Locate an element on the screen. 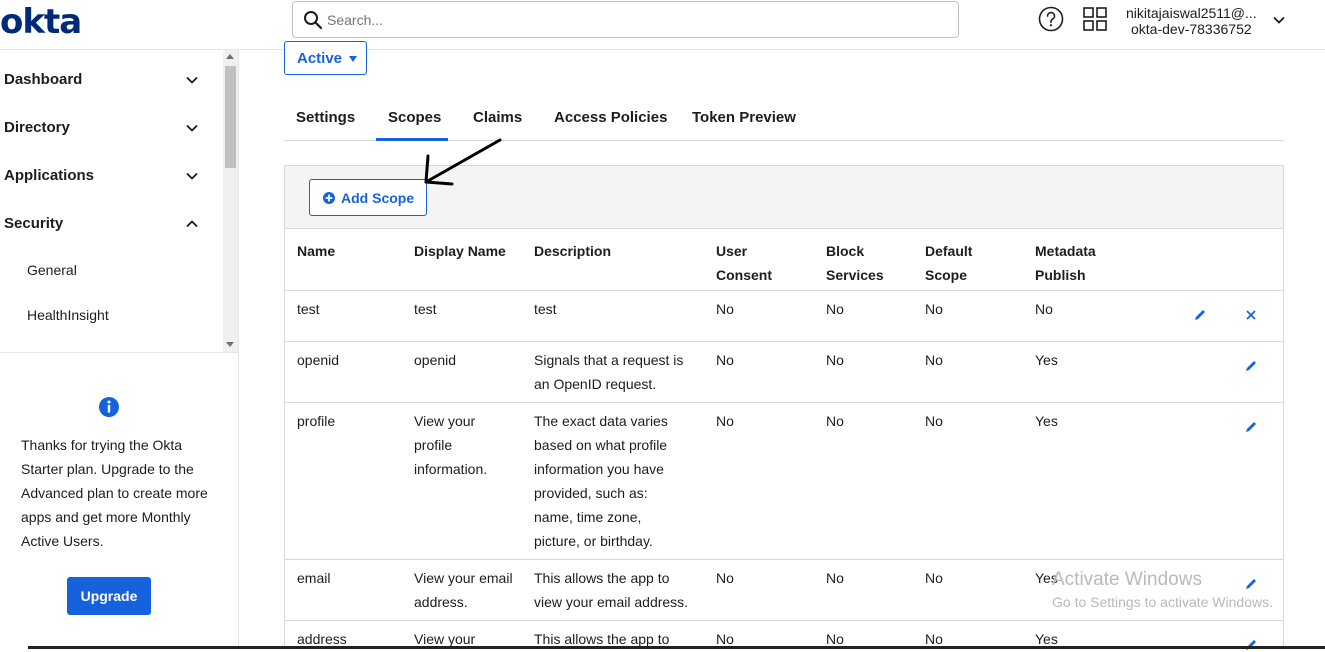 The height and width of the screenshot is (652, 1325). status-label: Active is located at coordinates (320, 58).